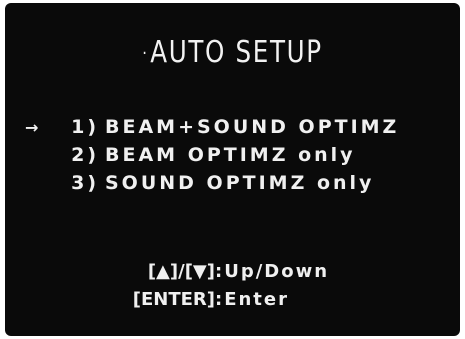 The height and width of the screenshot is (339, 465). I want to click on menu-item-label: SOUND OPTIMZ only, so click(240, 183).